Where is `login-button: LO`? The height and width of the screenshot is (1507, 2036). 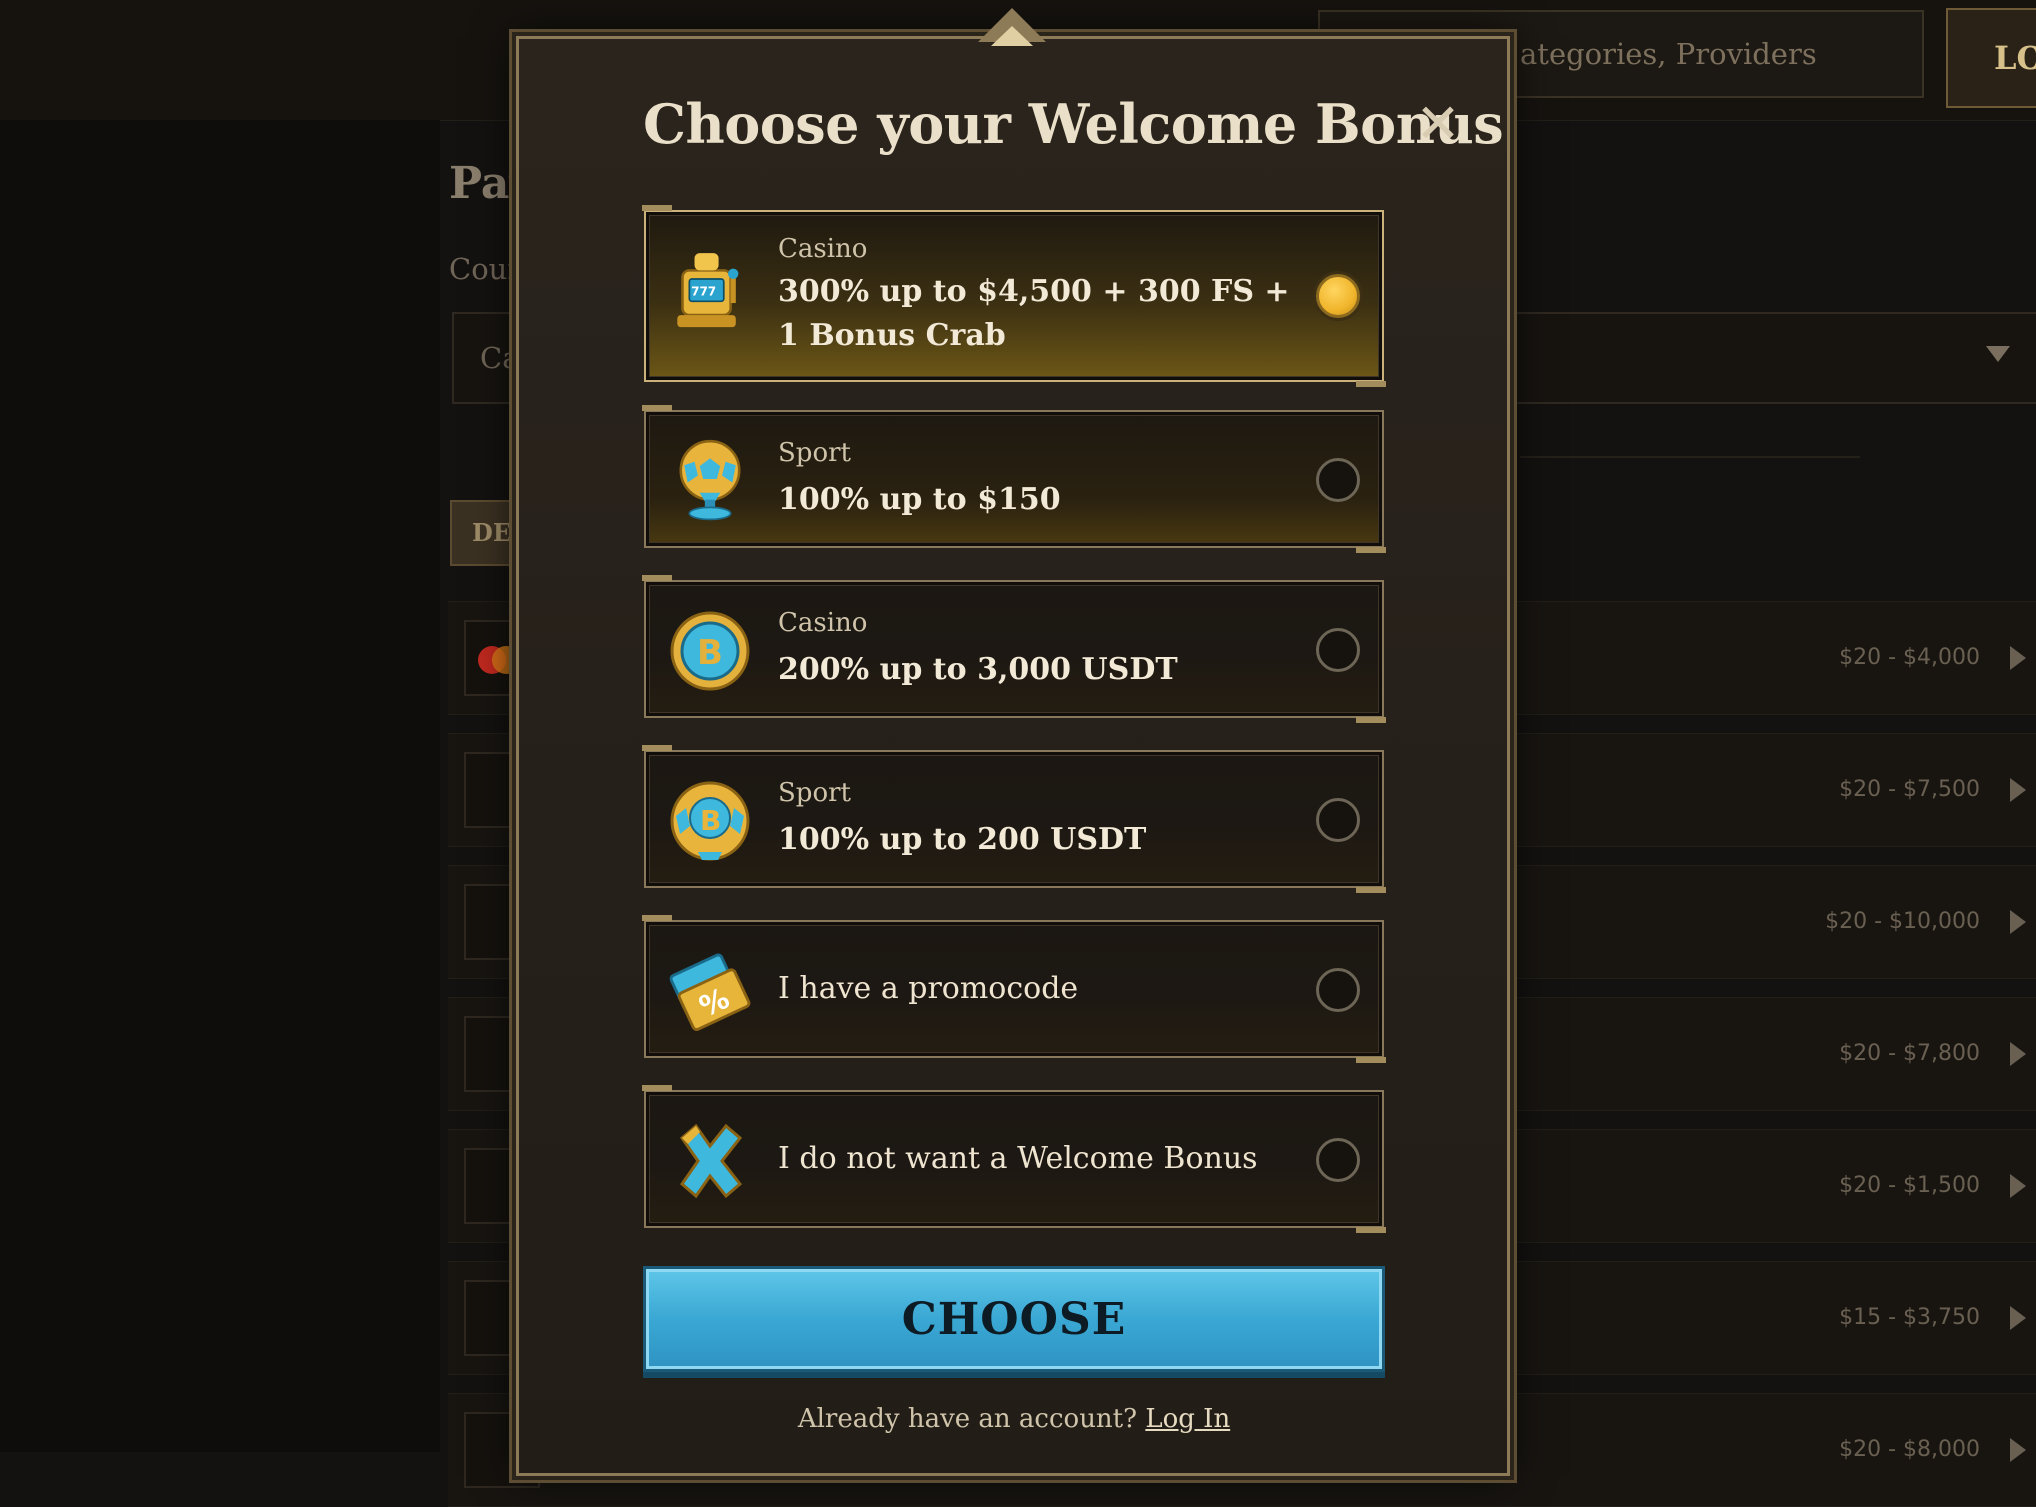 login-button: LO is located at coordinates (1991, 58).